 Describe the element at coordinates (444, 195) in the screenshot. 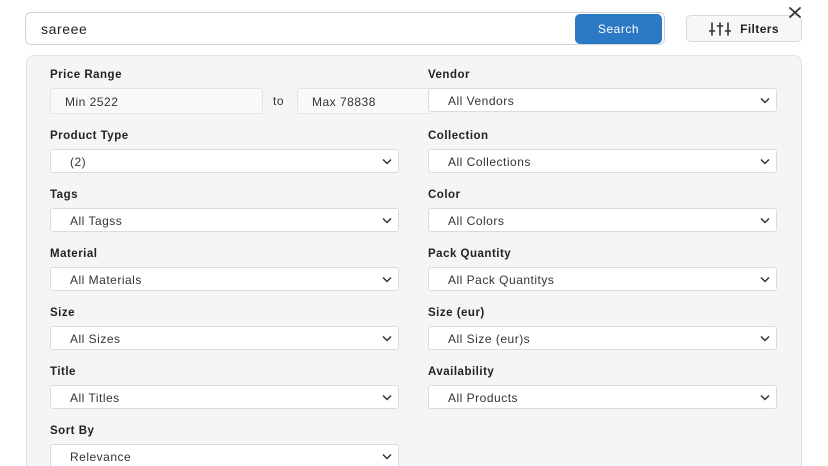

I see `color-label: Color` at that location.